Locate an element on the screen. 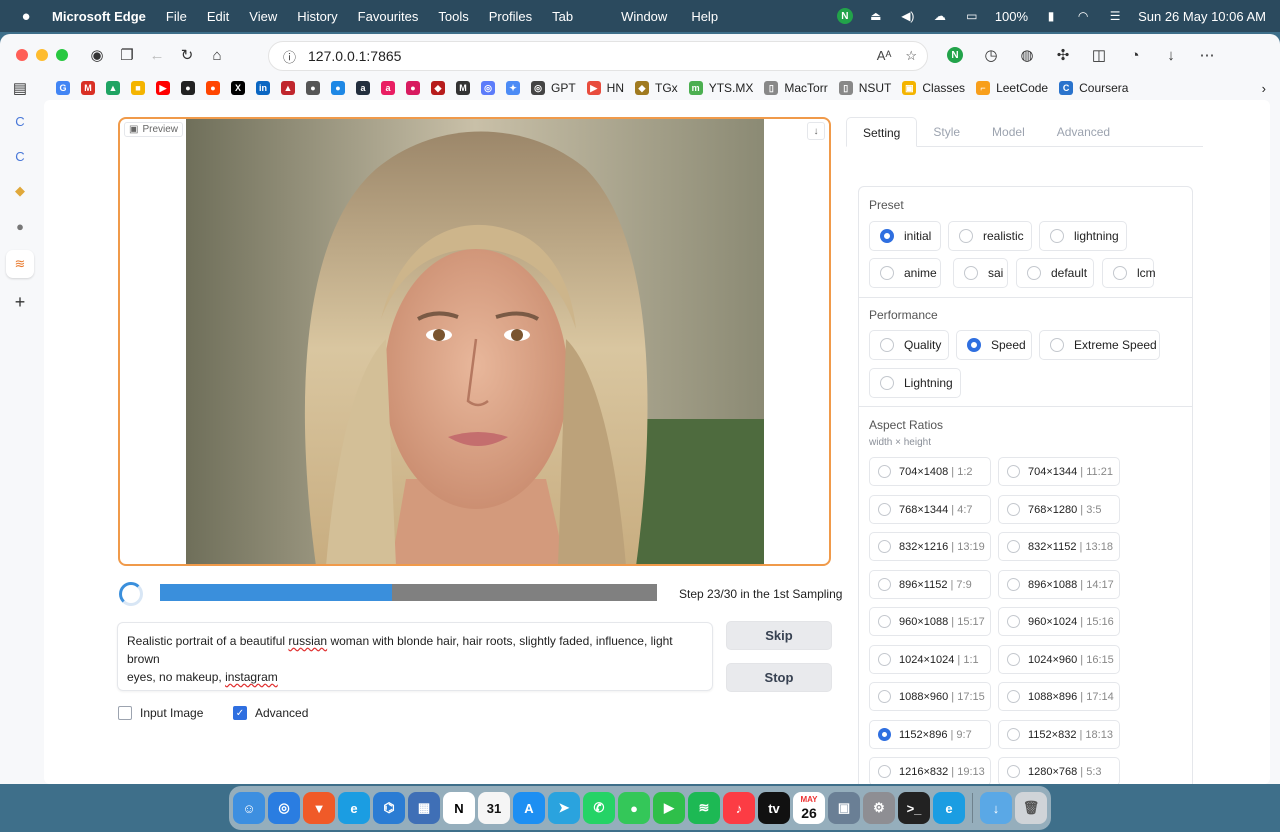  dock-vscode-icon: ⌬ is located at coordinates (389, 808).